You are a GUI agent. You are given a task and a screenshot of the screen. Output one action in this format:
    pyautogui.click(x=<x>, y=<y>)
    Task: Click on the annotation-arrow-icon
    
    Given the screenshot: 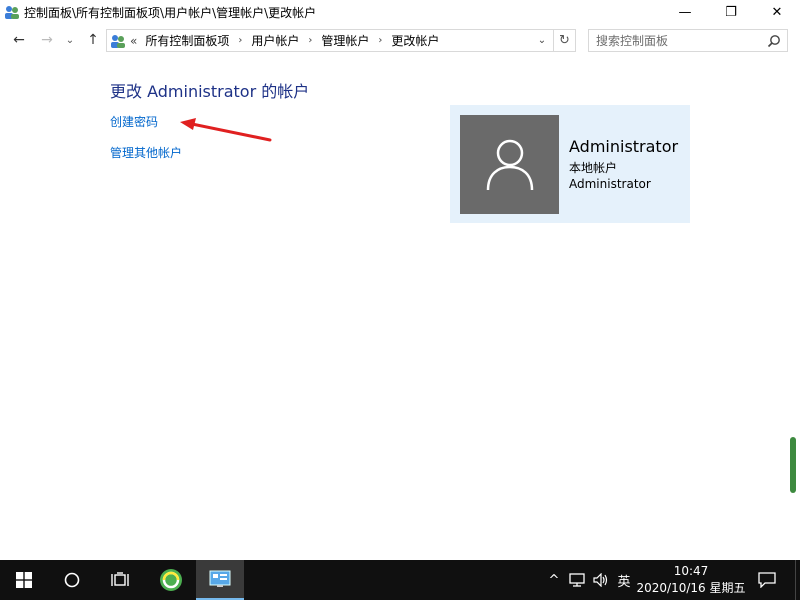 What is the action you would take?
    pyautogui.click(x=226, y=130)
    